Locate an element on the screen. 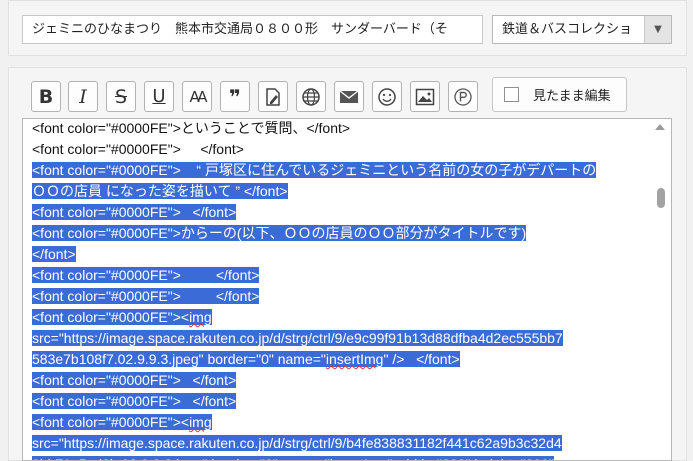 The image size is (693, 461). vertical-scrollbar is located at coordinates (660, 289).